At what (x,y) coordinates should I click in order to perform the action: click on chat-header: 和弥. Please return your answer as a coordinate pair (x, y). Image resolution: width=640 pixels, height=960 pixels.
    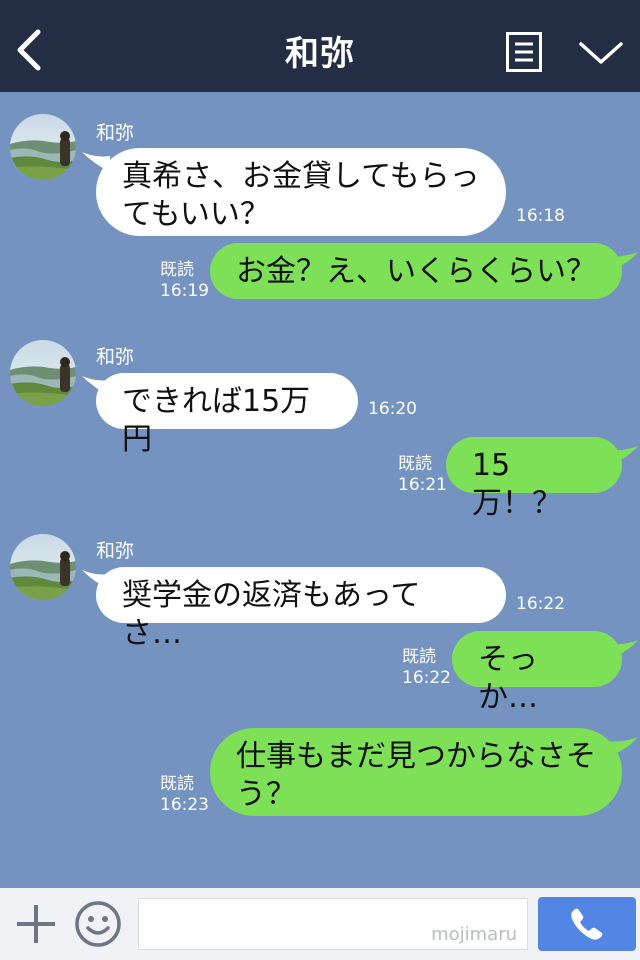
    Looking at the image, I should click on (320, 46).